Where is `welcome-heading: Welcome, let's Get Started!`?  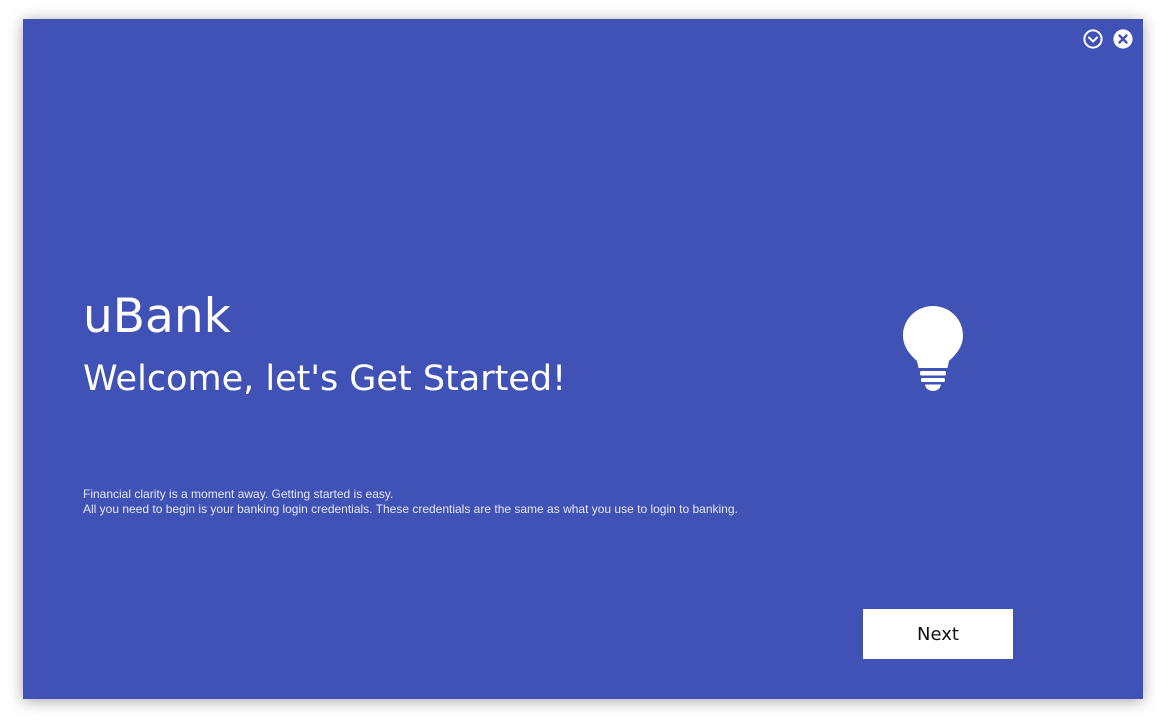 welcome-heading: Welcome, let's Get Started! is located at coordinates (325, 379).